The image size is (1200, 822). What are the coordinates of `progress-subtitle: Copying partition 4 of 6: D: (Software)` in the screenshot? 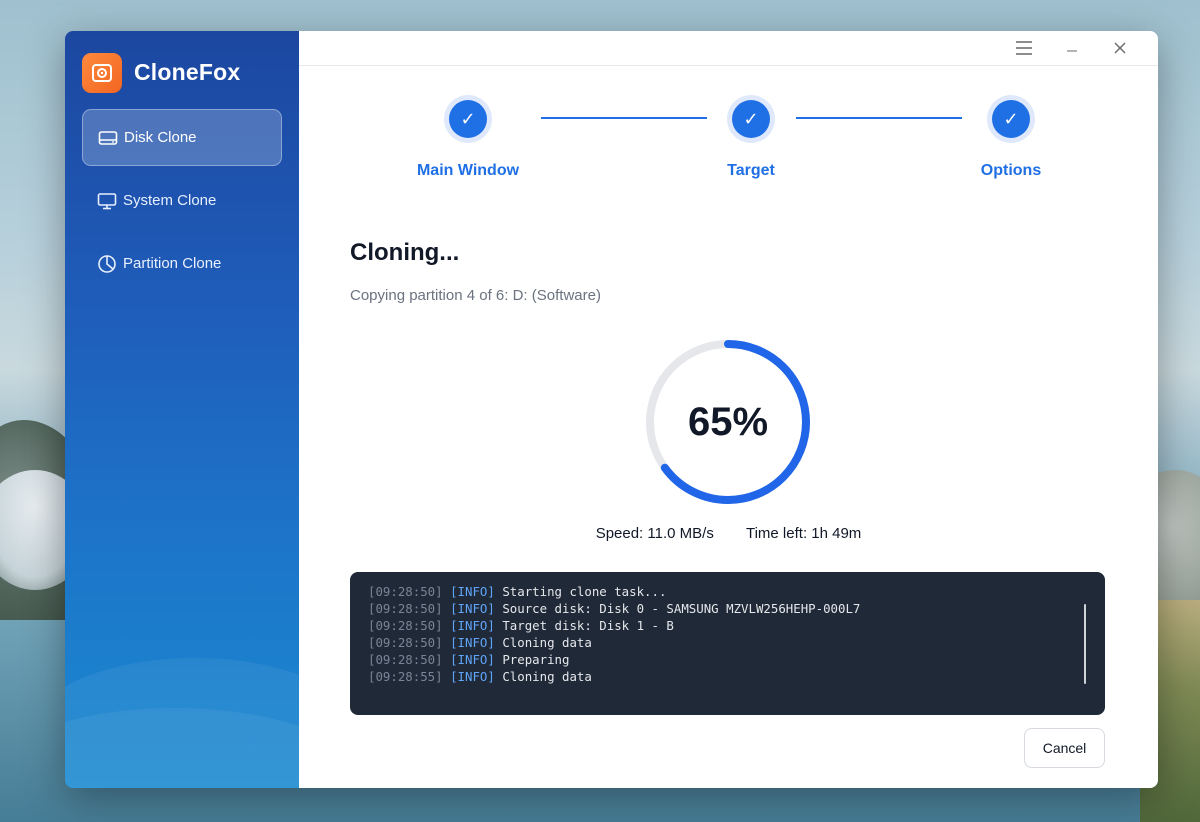 It's located at (475, 295).